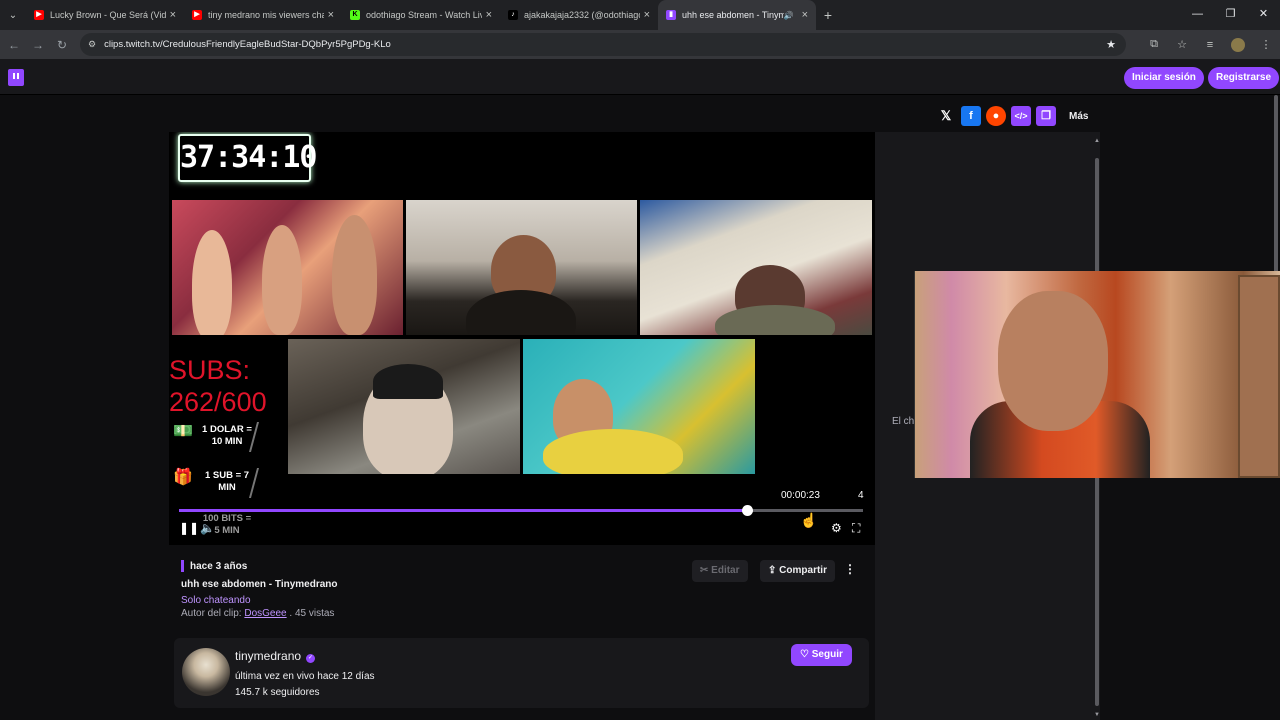 This screenshot has height=720, width=1280. I want to click on close-window-icon: ✕, so click(1263, 15).